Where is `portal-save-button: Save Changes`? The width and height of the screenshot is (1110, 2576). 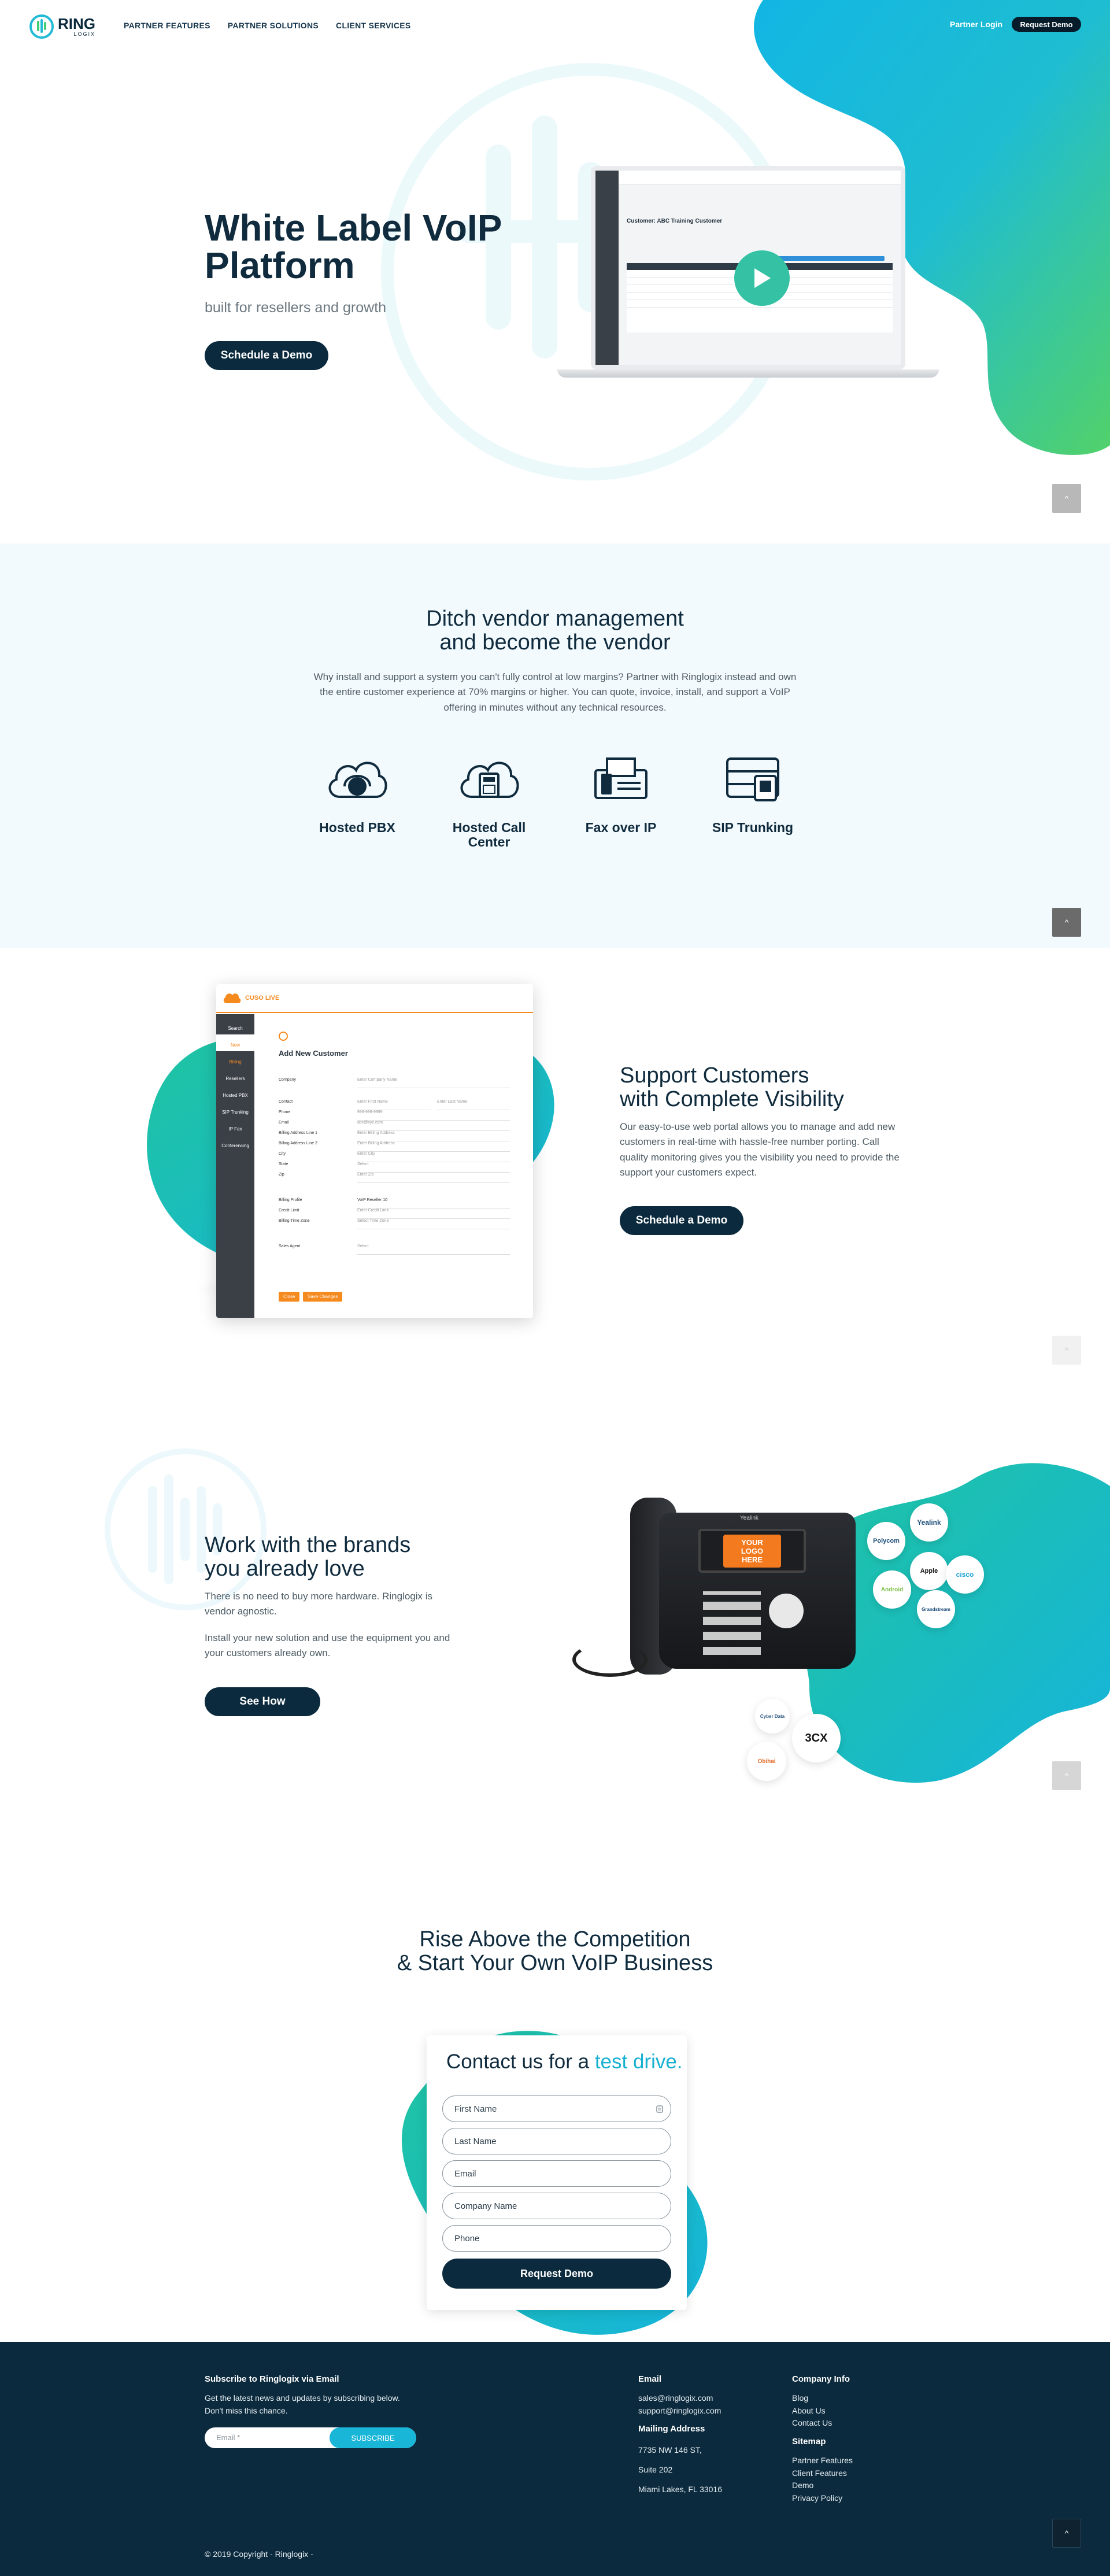
portal-save-button: Save Changes is located at coordinates (323, 1297).